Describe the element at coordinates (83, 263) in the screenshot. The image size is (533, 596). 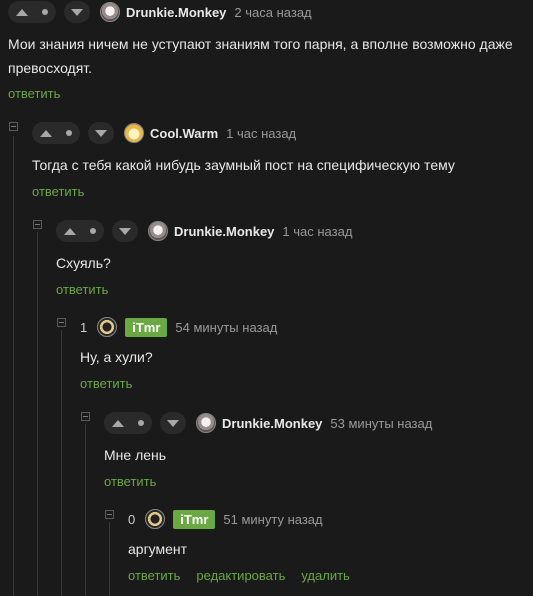
I see `comment-text: Схуяль?` at that location.